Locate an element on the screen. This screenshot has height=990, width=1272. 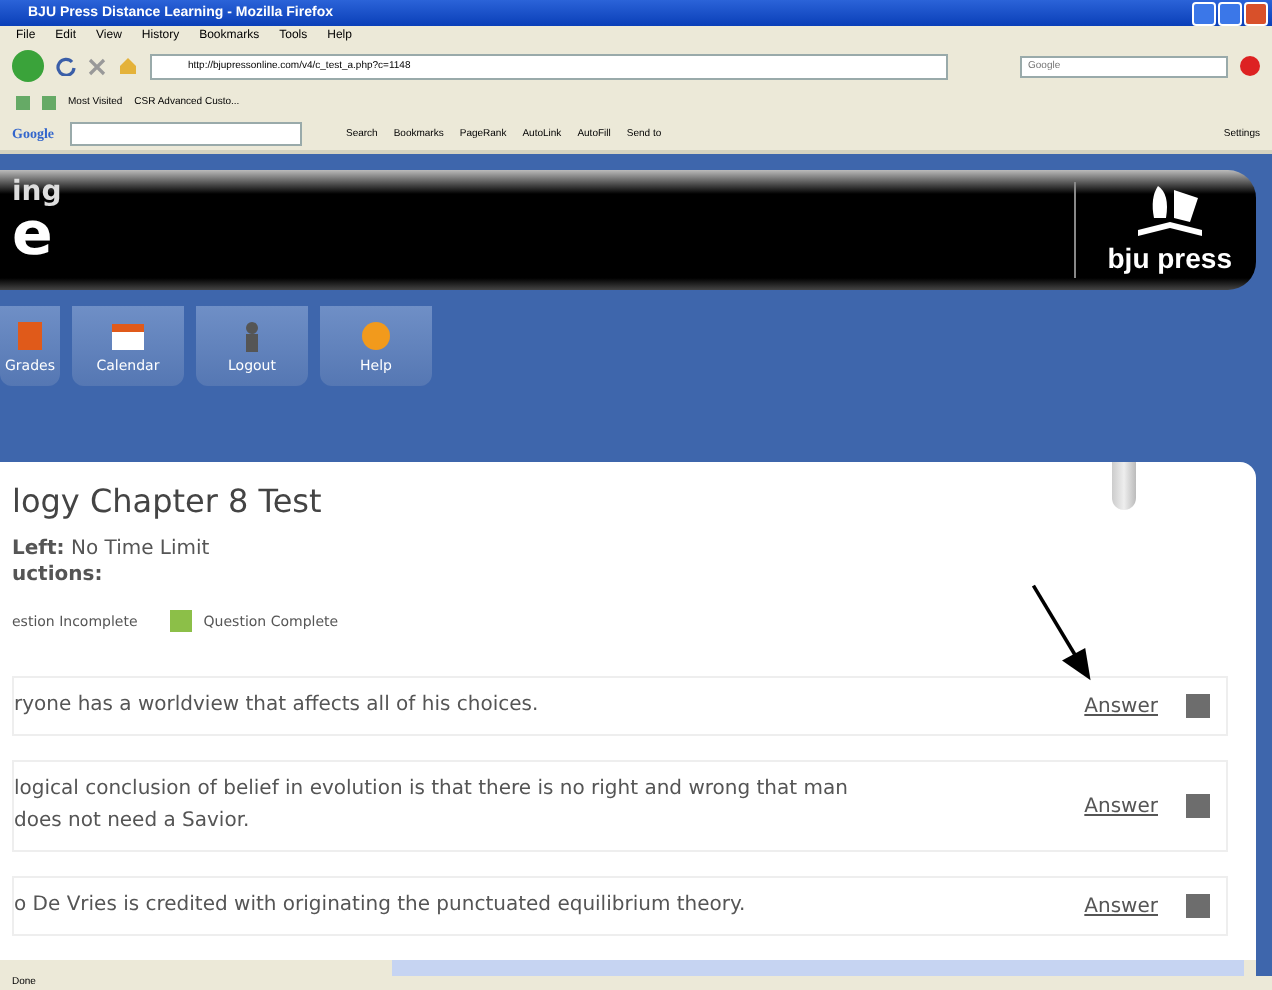
brand-name: bju press is located at coordinates (1169, 258).